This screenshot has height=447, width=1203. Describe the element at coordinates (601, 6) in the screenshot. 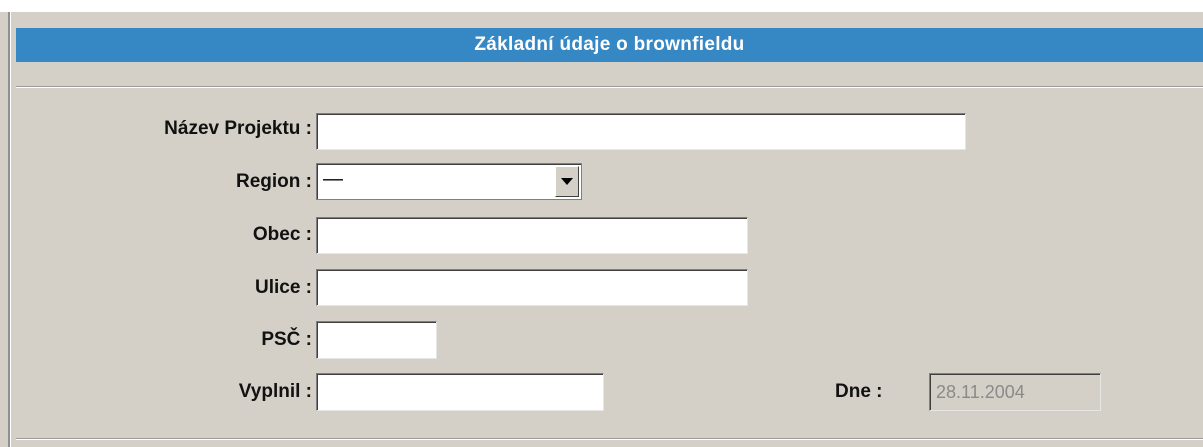

I see `top-strip` at that location.